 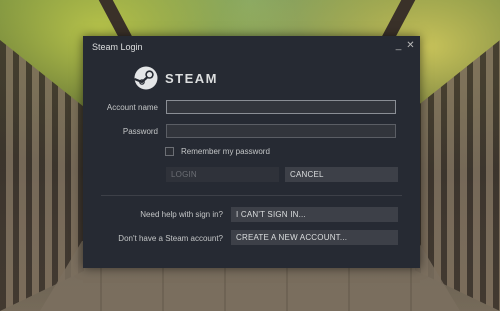 I want to click on remember-password-checkbox: Remember my password, so click(x=217, y=151).